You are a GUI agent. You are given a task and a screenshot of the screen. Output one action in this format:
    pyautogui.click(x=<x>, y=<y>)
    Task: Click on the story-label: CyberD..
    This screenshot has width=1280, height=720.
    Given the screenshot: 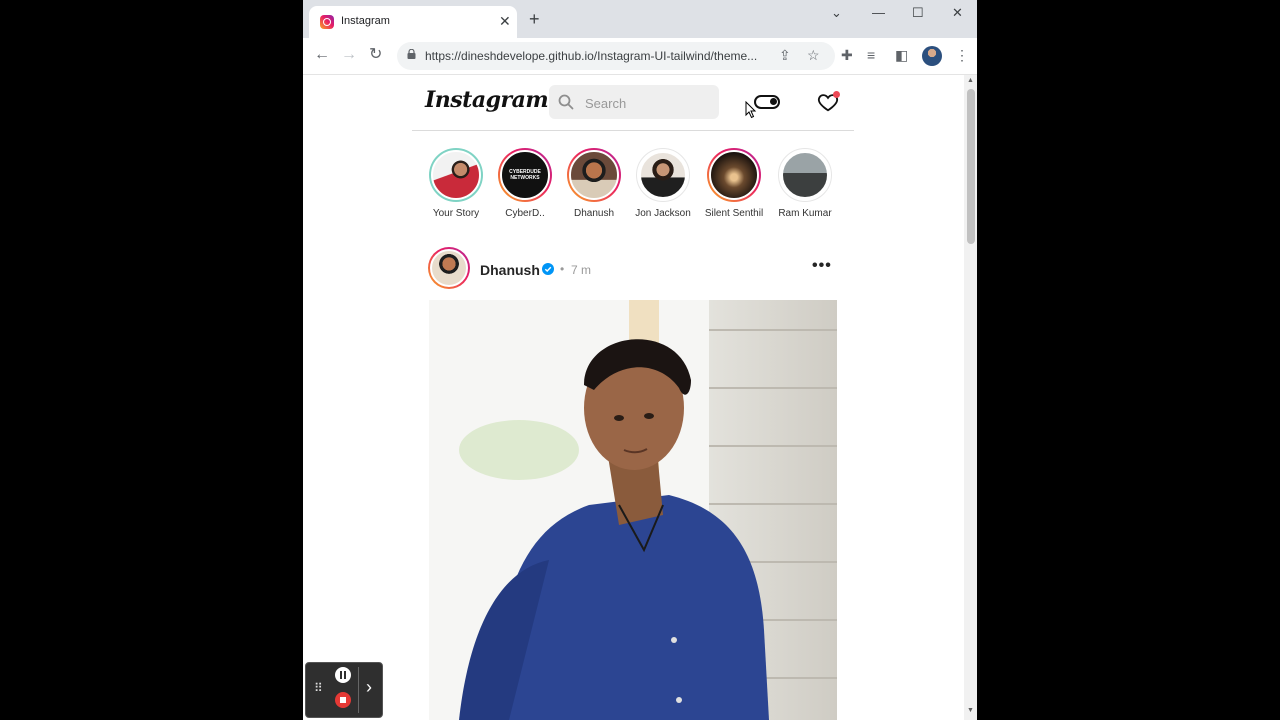 What is the action you would take?
    pyautogui.click(x=525, y=213)
    